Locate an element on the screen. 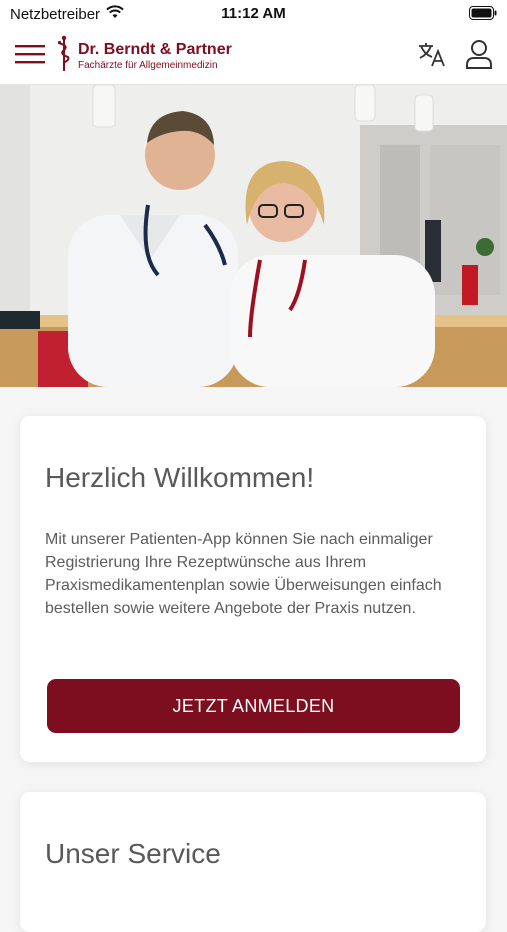 This screenshot has width=507, height=932. logo-subtitle: Fachärzte für Allgemeinmedizin is located at coordinates (148, 65).